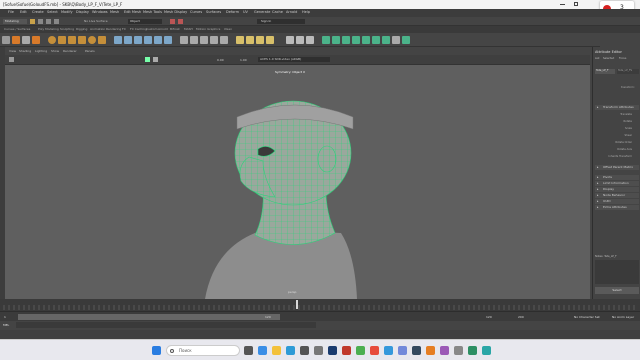  Describe the element at coordinates (26, 40) in the screenshot. I see `rotate-tool-icon` at that location.